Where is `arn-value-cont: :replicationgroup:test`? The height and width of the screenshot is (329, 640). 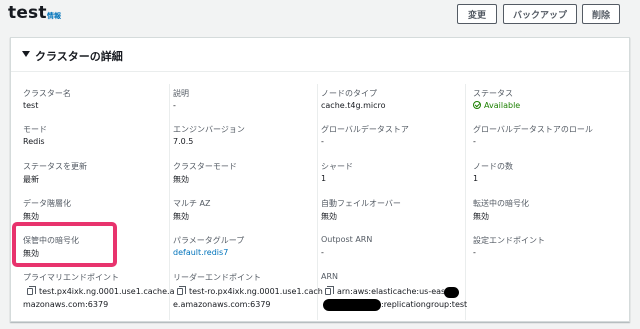
arn-value-cont: :replicationgroup:test is located at coordinates (424, 304).